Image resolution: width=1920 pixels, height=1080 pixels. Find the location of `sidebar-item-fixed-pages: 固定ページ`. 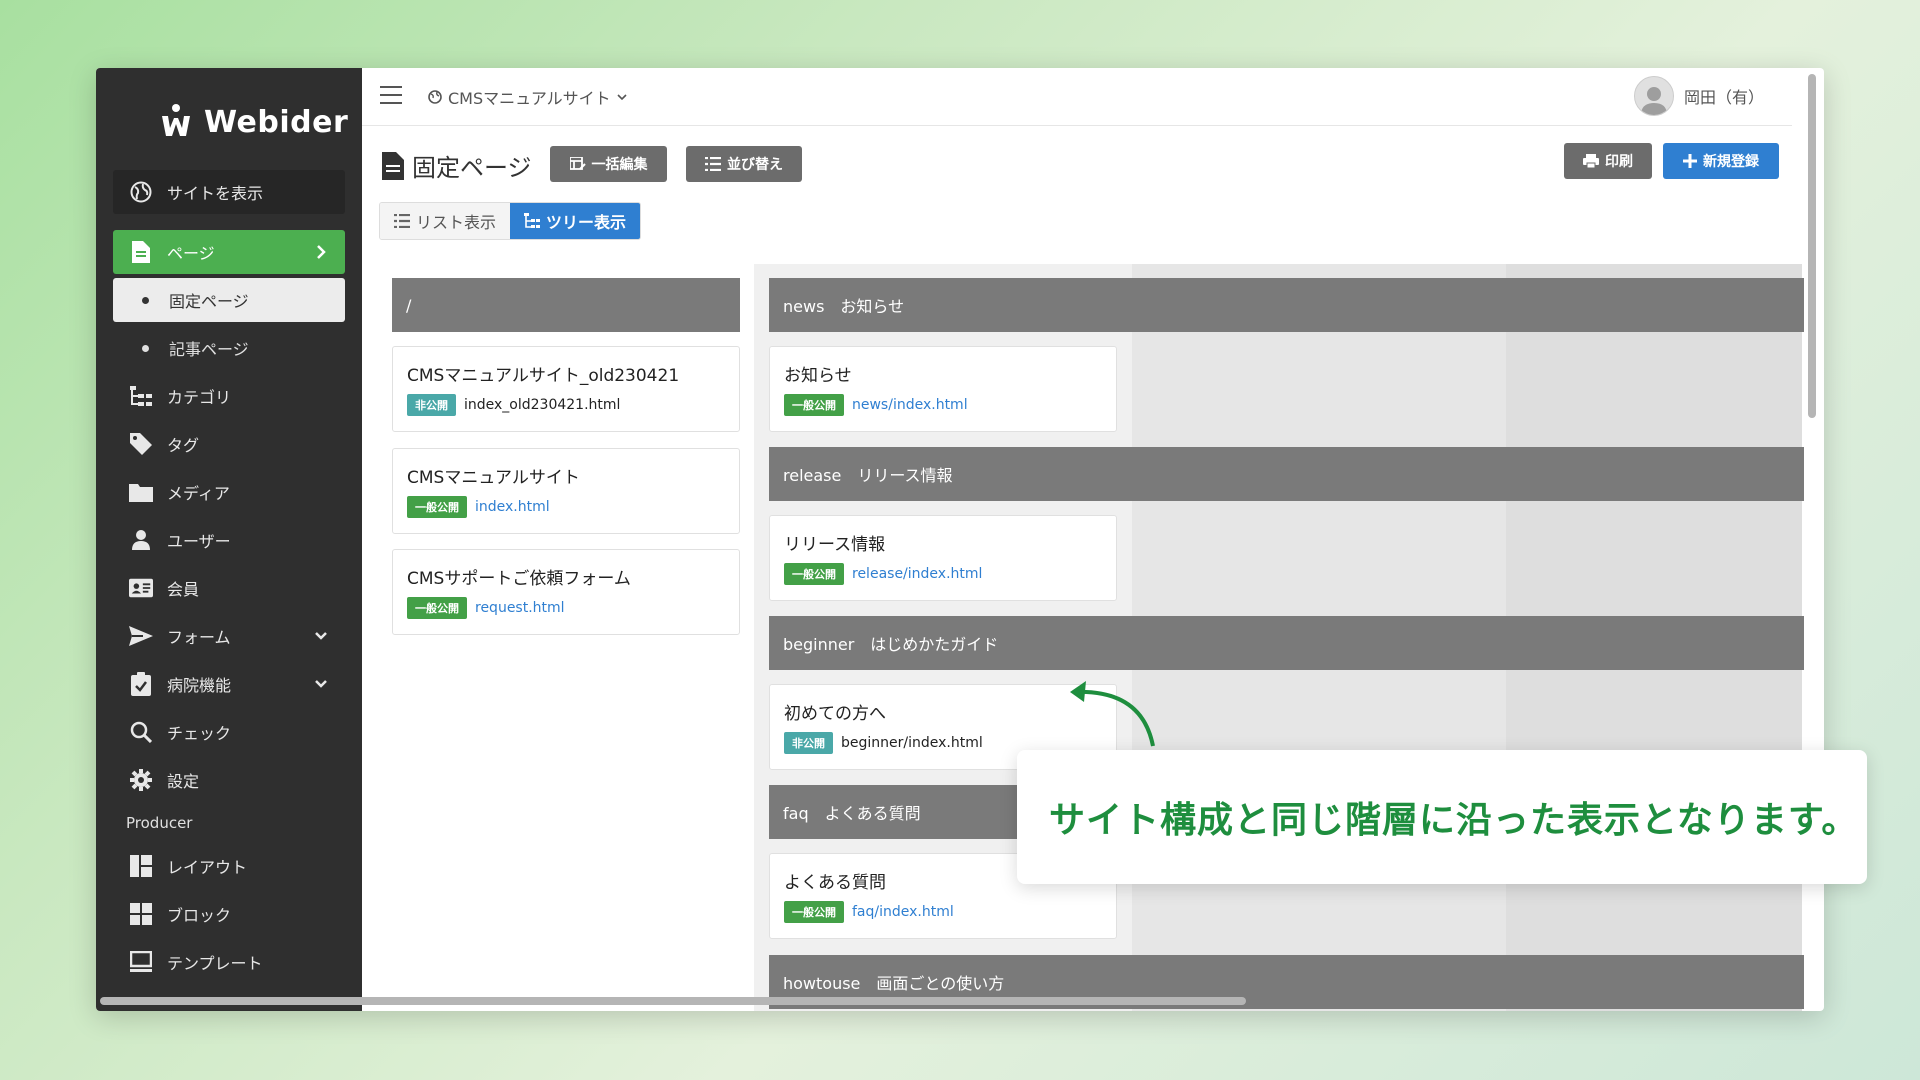

sidebar-item-fixed-pages: 固定ページ is located at coordinates (229, 300).